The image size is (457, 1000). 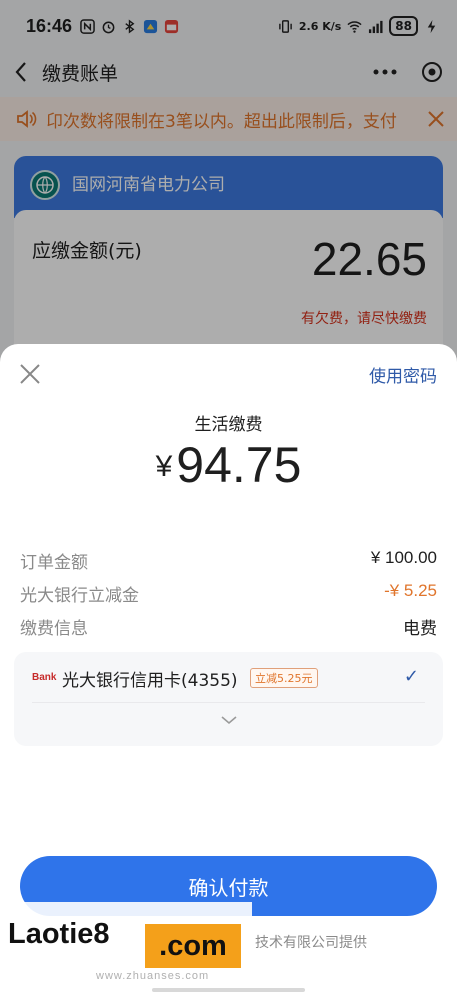 What do you see at coordinates (311, 943) in the screenshot?
I see `provider-text: 技术有限公司提供` at bounding box center [311, 943].